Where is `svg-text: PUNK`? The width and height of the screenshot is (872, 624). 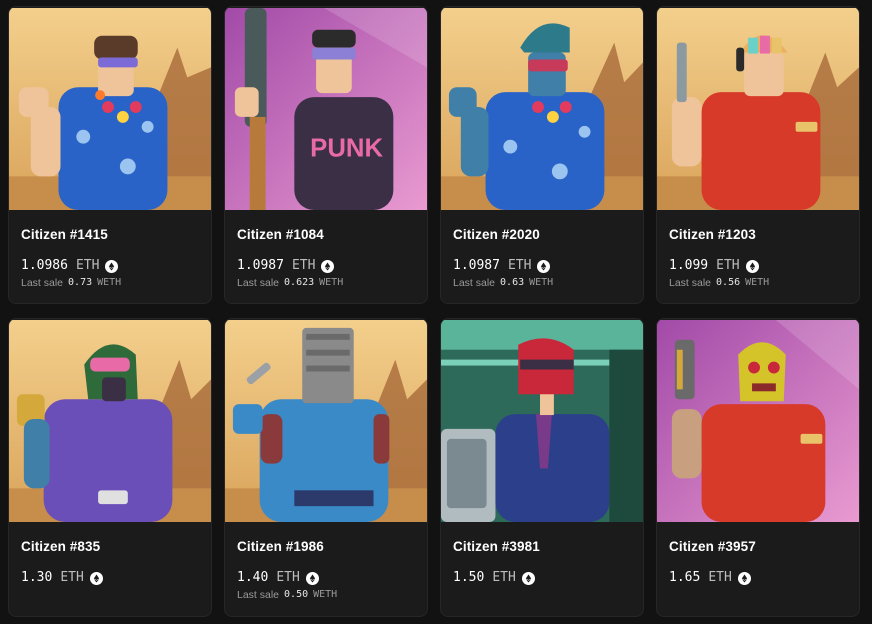
svg-text: PUNK is located at coordinates (346, 149).